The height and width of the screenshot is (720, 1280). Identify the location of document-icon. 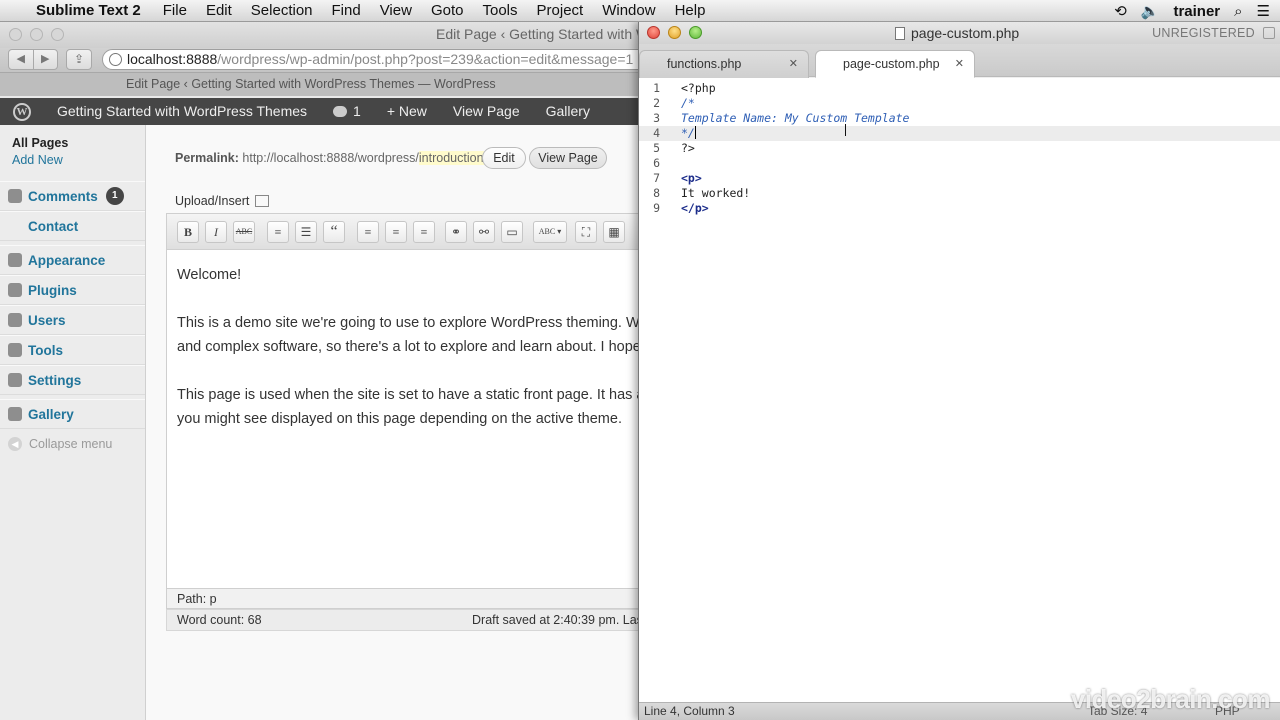
(900, 33).